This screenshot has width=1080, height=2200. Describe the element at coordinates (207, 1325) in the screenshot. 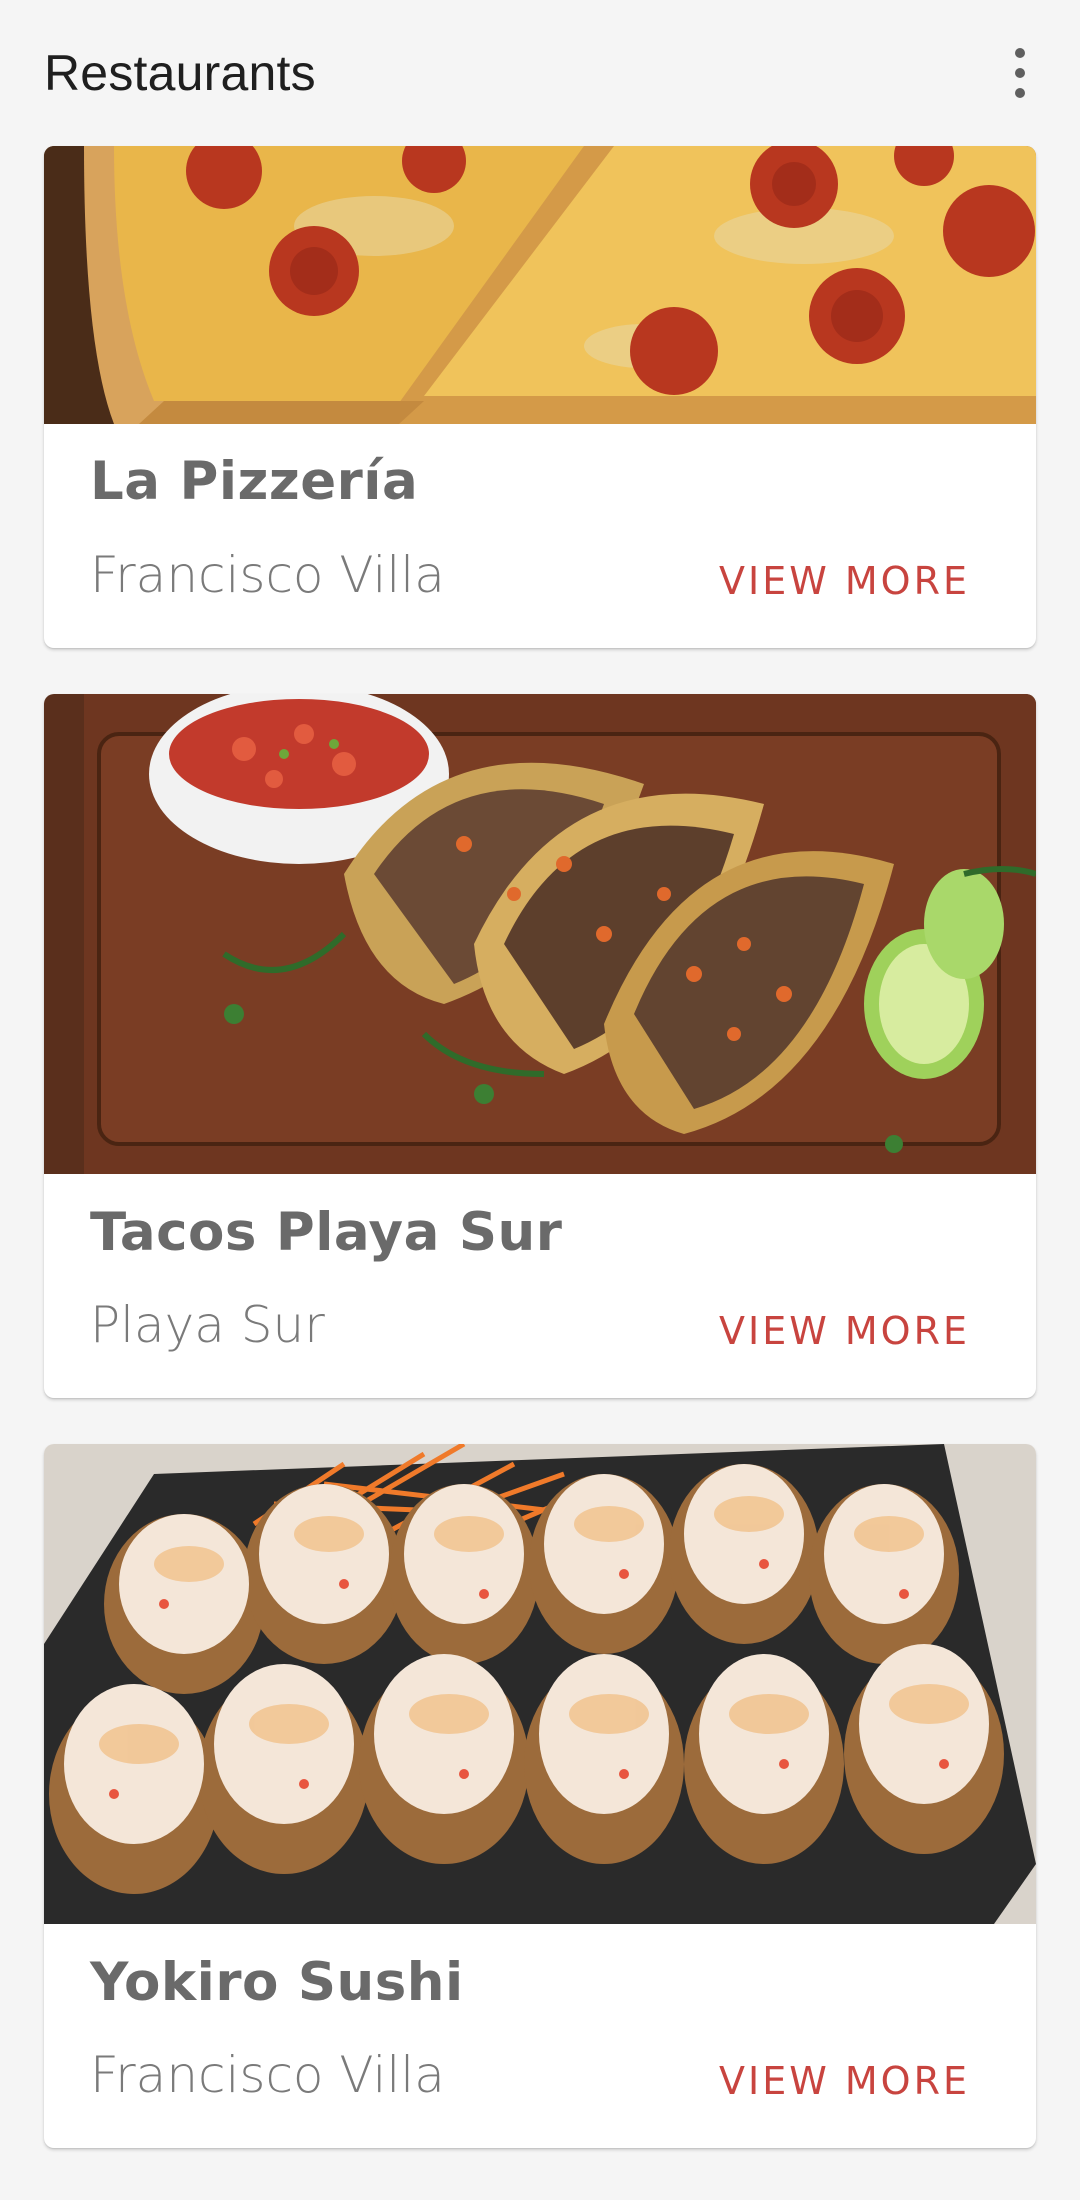

I see `restaurant-location: Playa Sur` at that location.